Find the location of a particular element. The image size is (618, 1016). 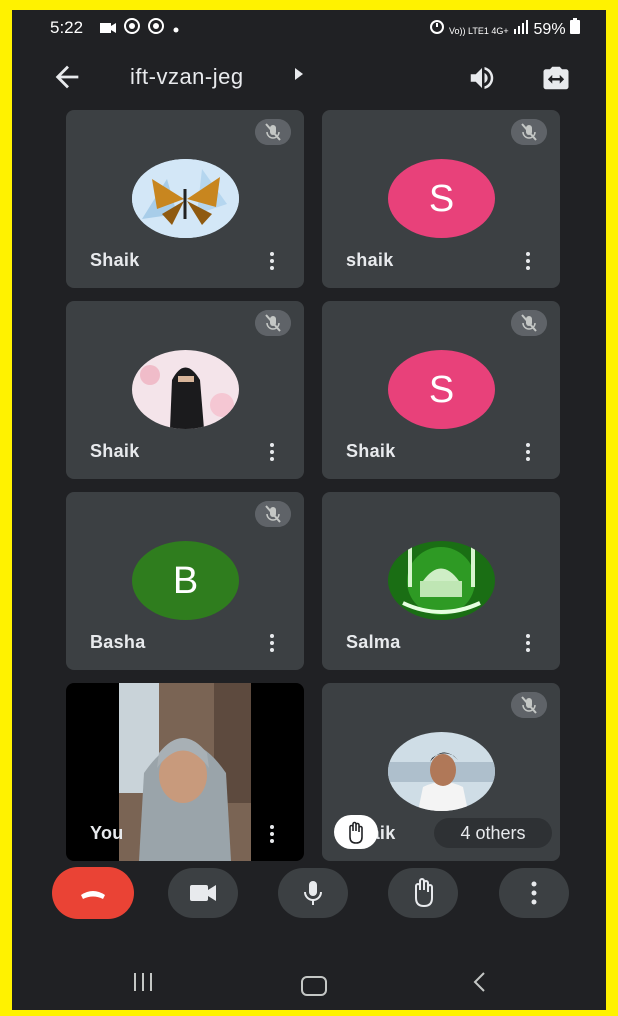

status-bar: 5:22 Vo)) LTE1 4G+ 59% is located at coordinates (309, 28).